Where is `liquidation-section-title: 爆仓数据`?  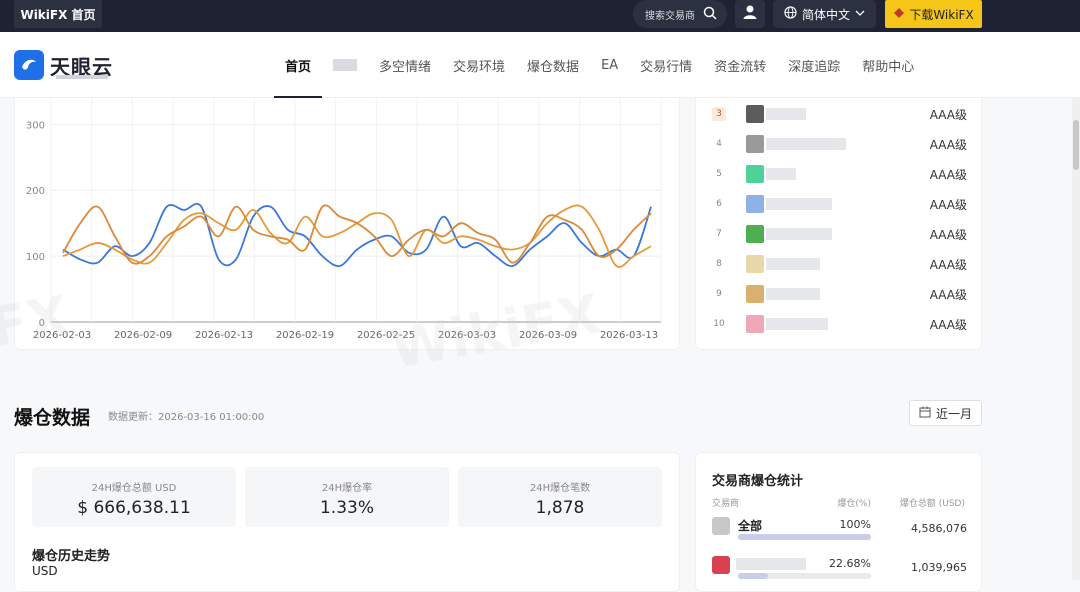
liquidation-section-title: 爆仓数据 is located at coordinates (52, 418).